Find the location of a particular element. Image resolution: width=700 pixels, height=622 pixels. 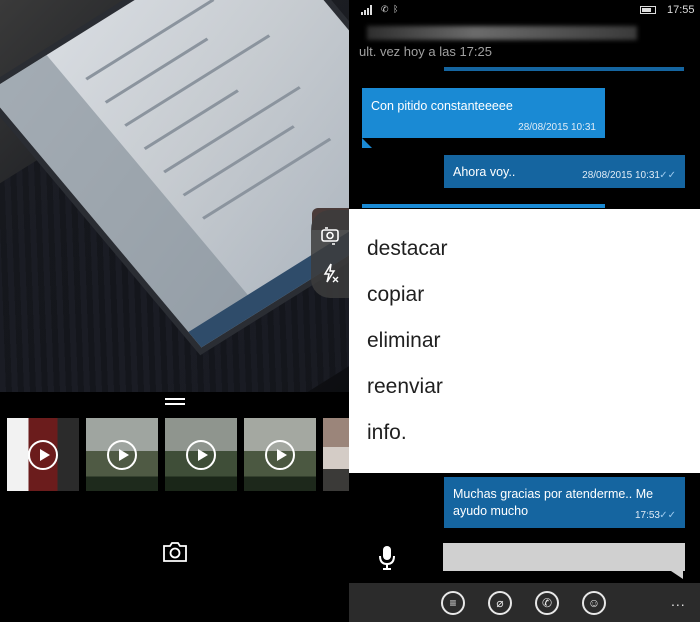

last-seen: ult. vez hoy a las 17:25 is located at coordinates (425, 51).